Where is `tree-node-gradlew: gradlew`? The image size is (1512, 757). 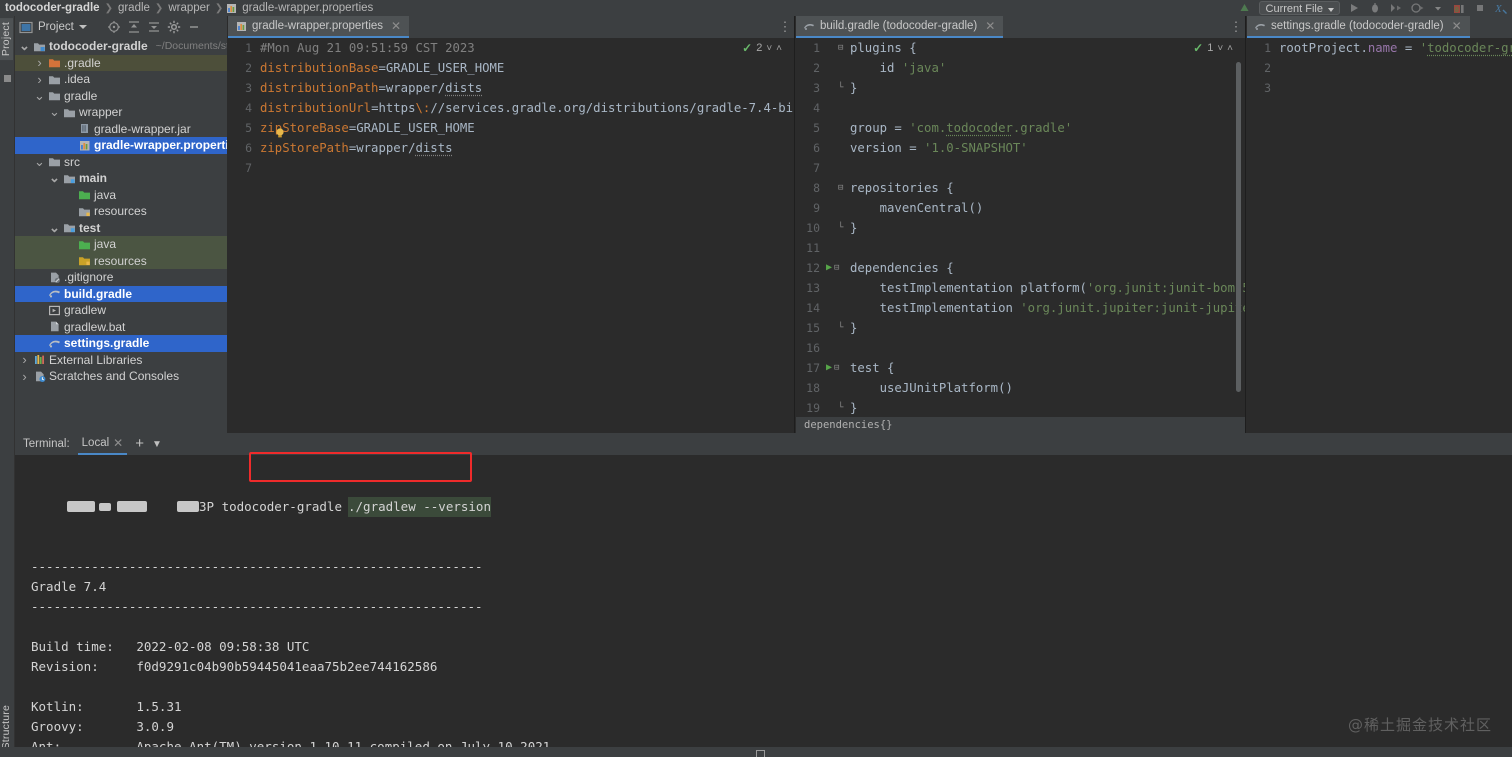 tree-node-gradlew: gradlew is located at coordinates (121, 310).